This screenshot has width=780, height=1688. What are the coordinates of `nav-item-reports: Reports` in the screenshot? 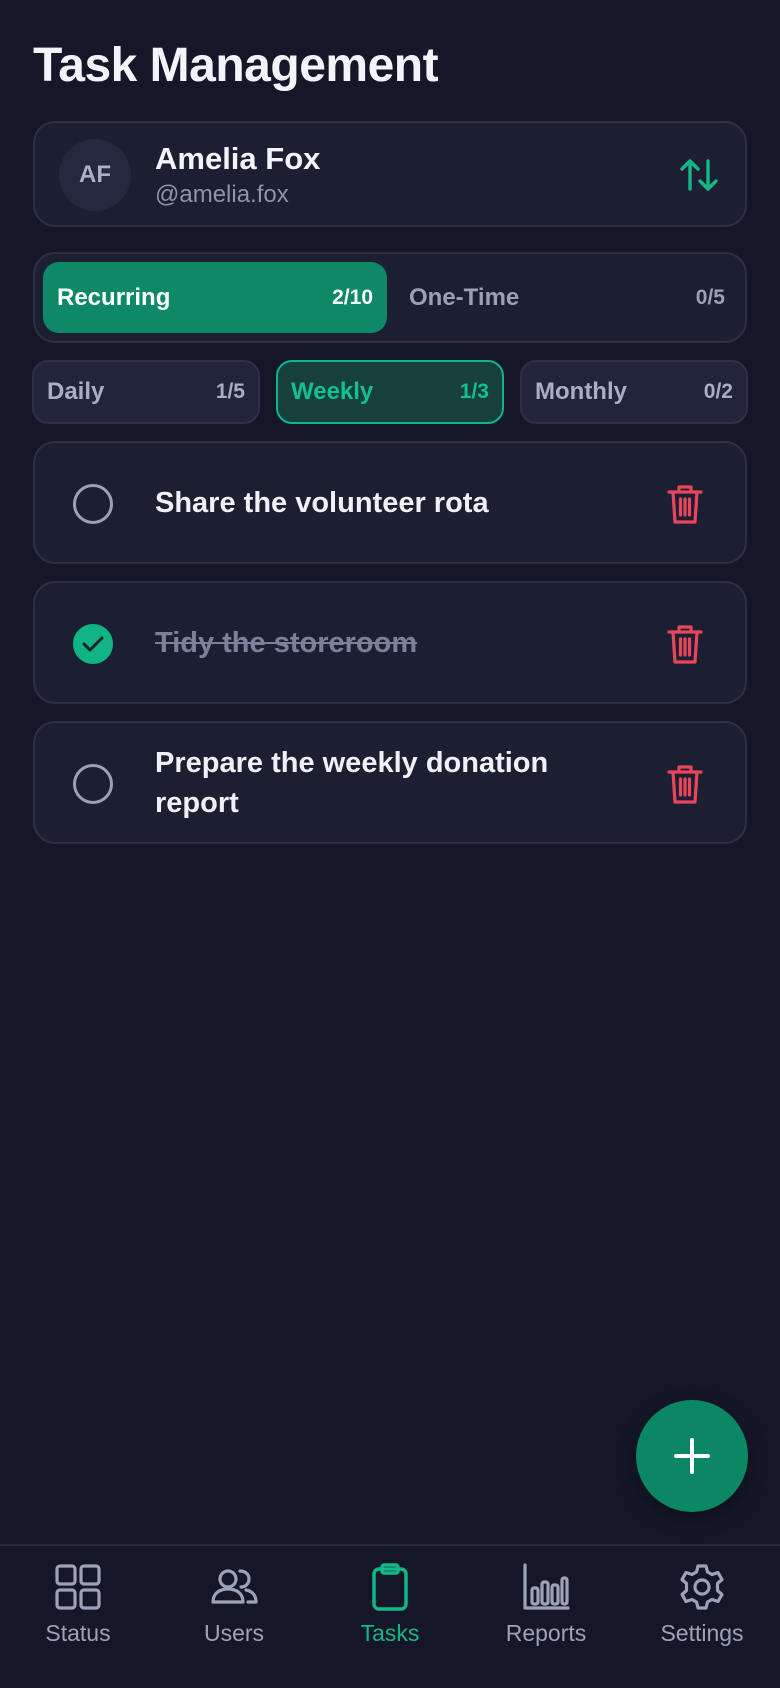 It's located at (546, 1612).